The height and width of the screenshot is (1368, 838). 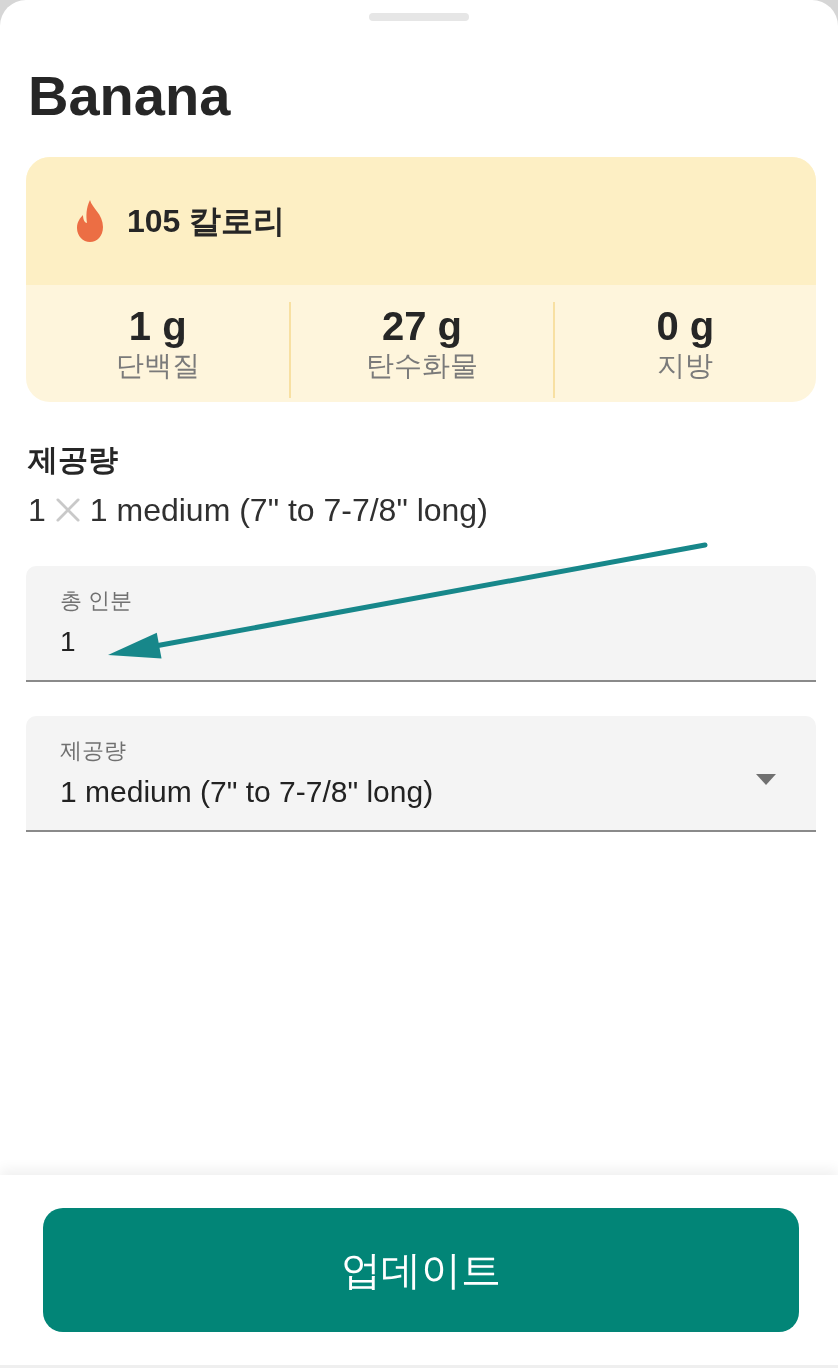 What do you see at coordinates (68, 642) in the screenshot?
I see `field-value: 1` at bounding box center [68, 642].